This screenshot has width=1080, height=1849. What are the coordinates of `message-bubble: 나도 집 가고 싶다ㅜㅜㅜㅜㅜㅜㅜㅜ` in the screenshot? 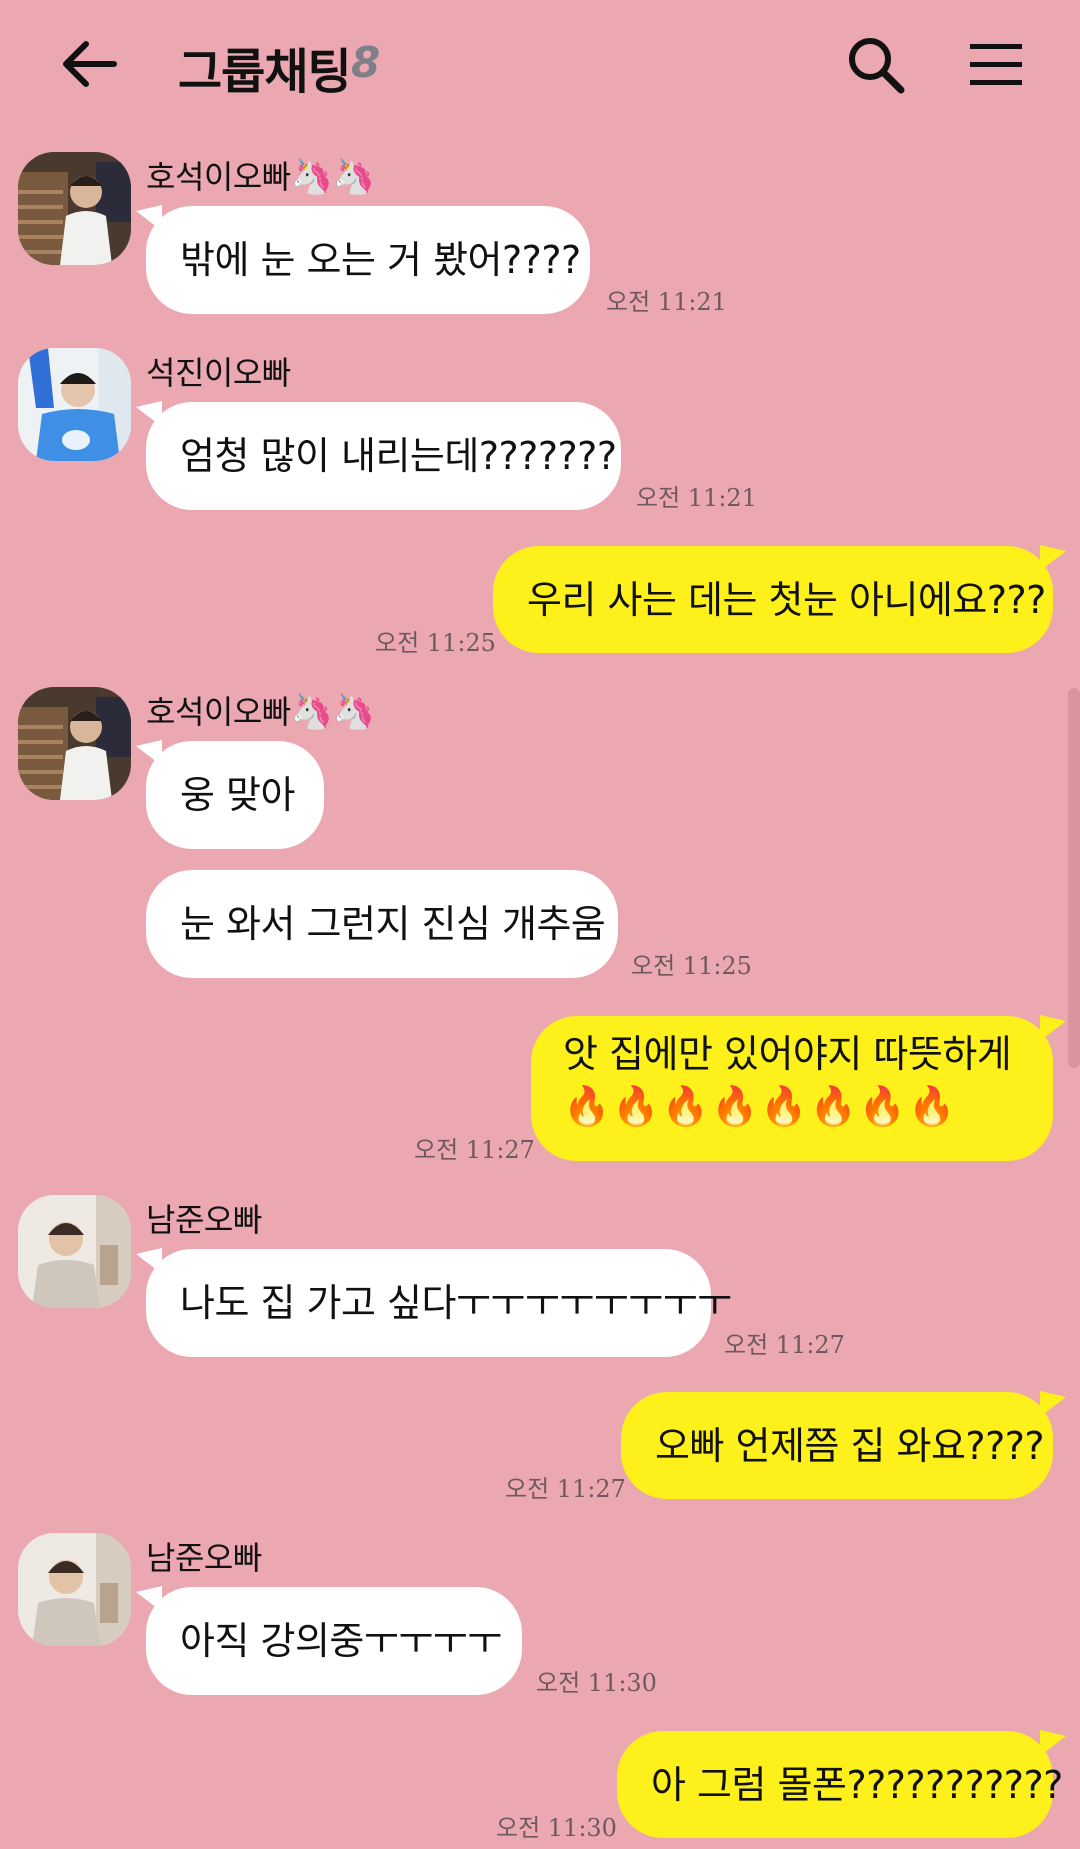 It's located at (439, 1303).